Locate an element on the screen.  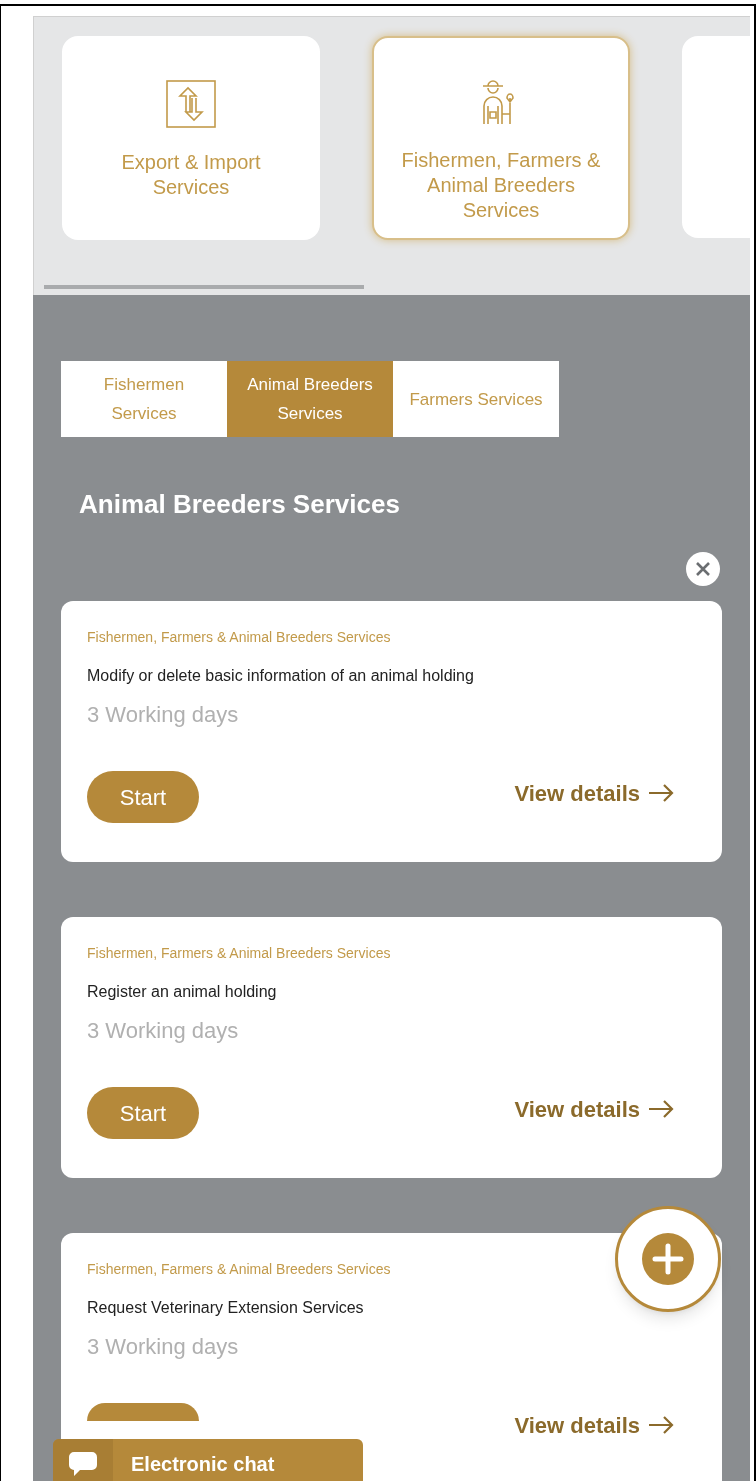
tab: Farmers Services is located at coordinates (476, 399).